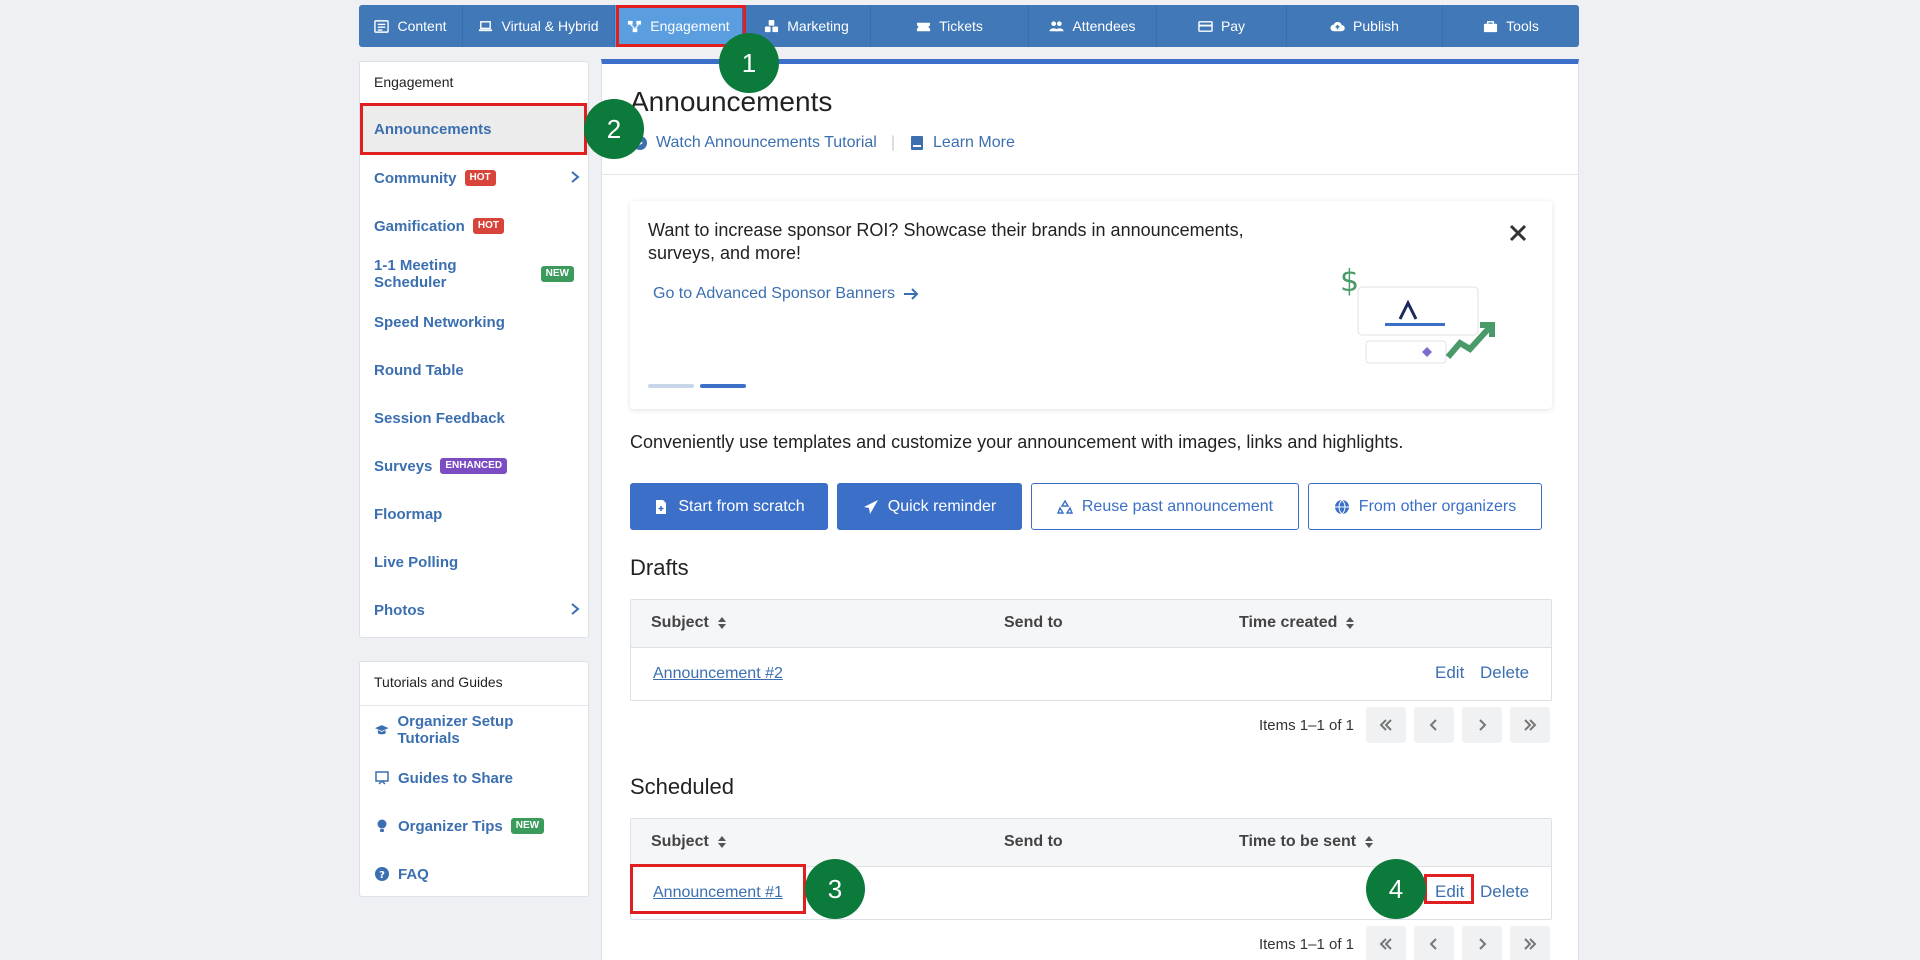 This screenshot has width=1920, height=960. Describe the element at coordinates (962, 143) in the screenshot. I see `learn-more-link: Learn More` at that location.